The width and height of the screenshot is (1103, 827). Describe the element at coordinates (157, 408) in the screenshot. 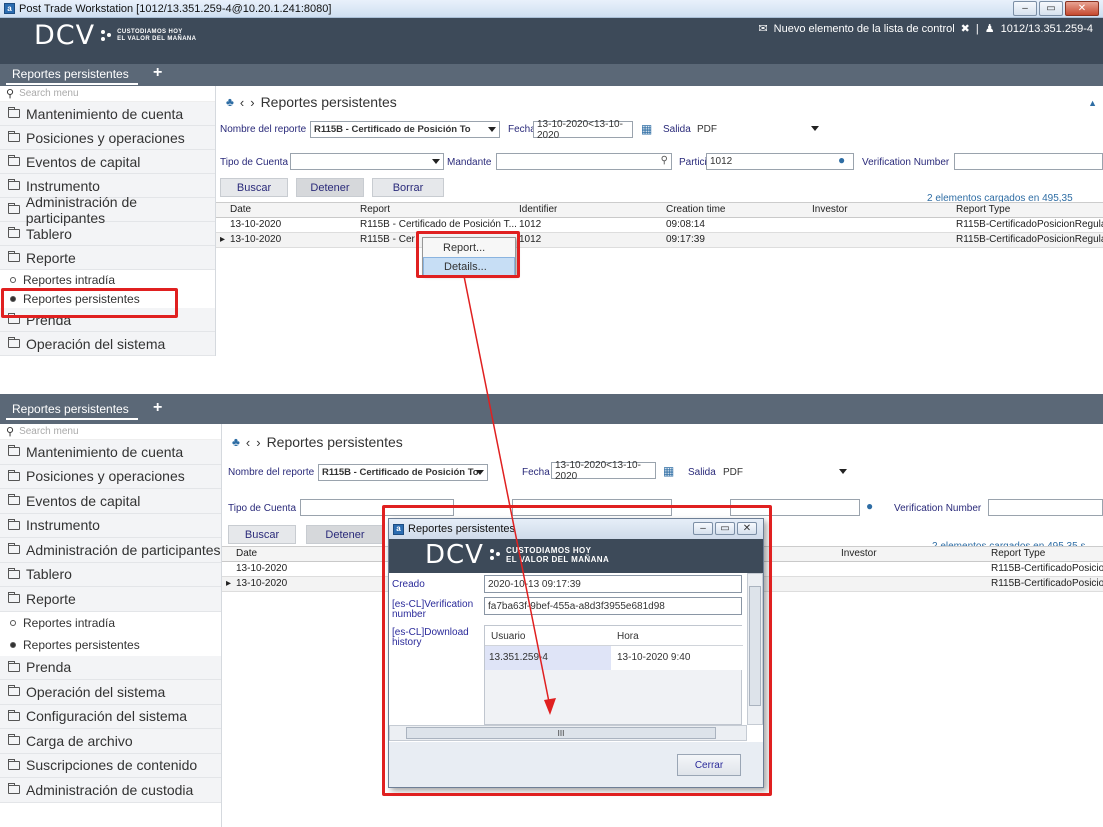

I see `add-tab-button-2: +` at that location.